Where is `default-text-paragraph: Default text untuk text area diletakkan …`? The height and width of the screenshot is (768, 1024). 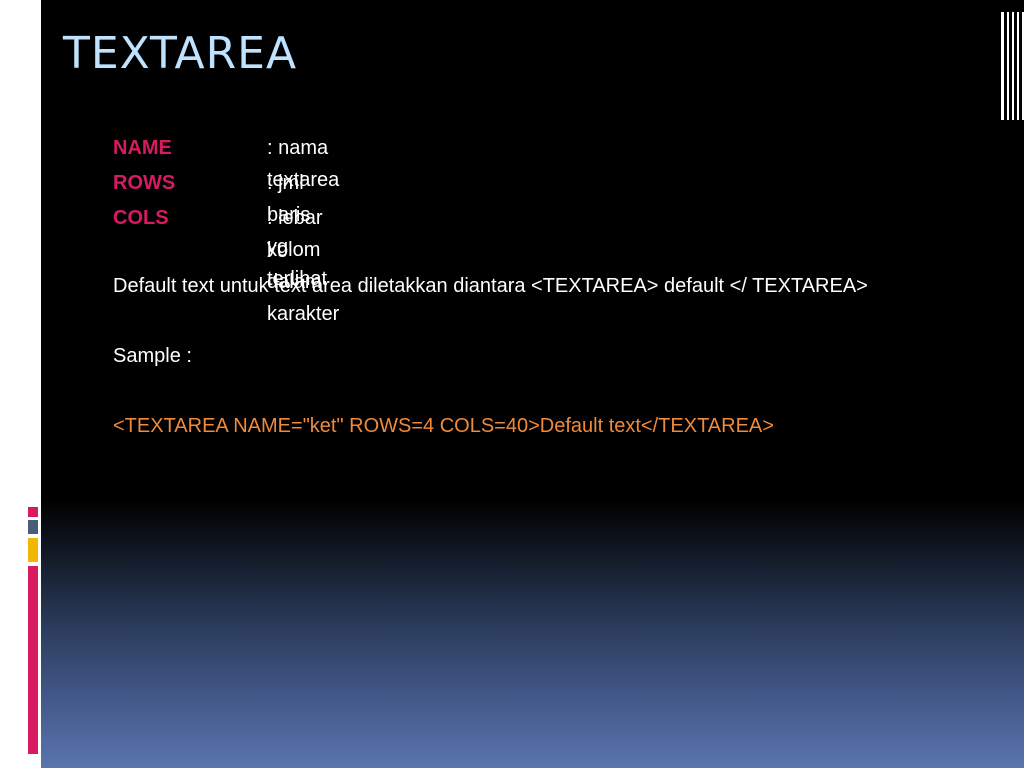
default-text-paragraph: Default text untuk text area diletakkan … is located at coordinates (490, 286).